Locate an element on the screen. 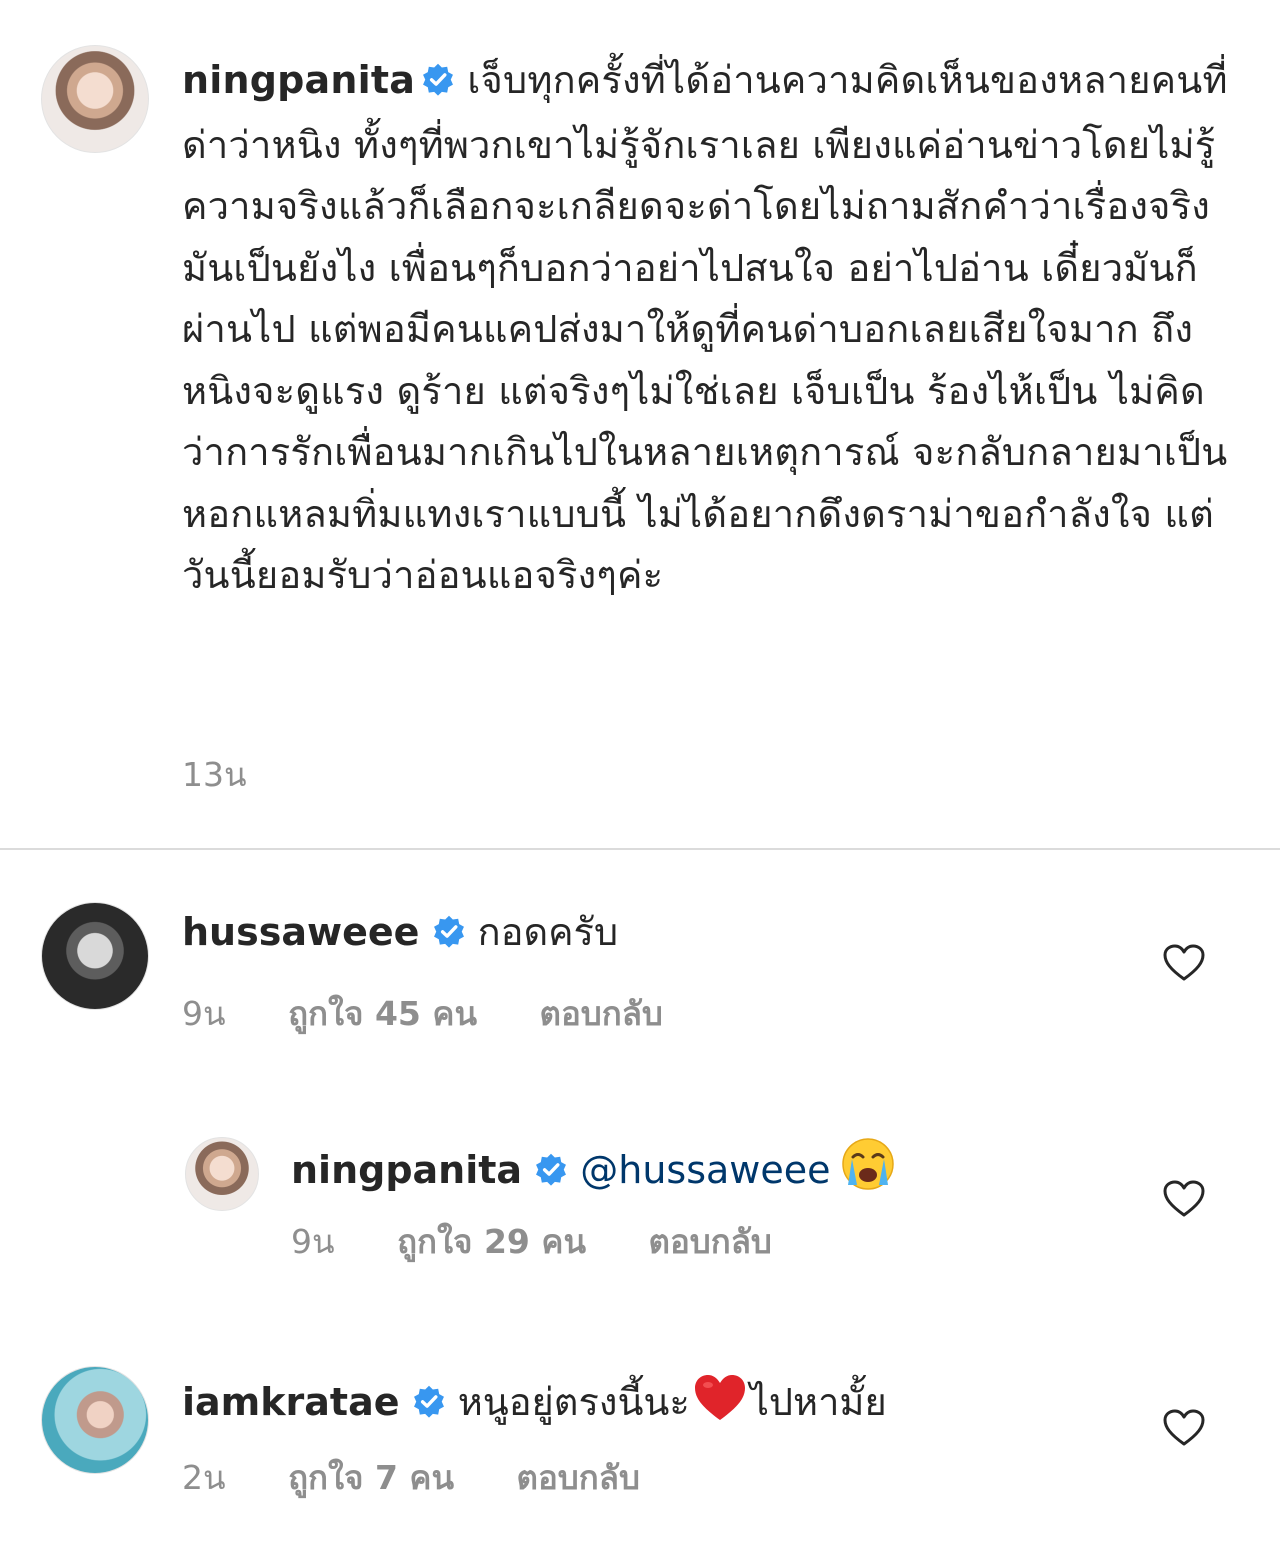 The width and height of the screenshot is (1280, 1555). comment-username: hussaweee is located at coordinates (300, 932).